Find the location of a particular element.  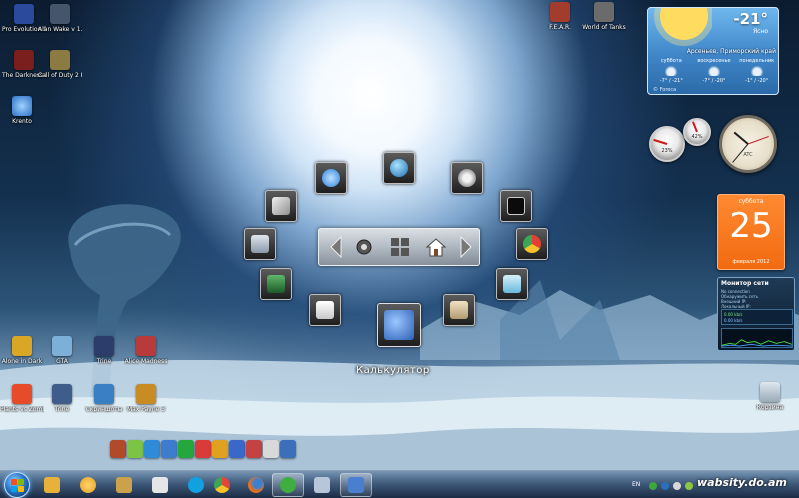

launcher-next-button is located at coordinates (466, 247).